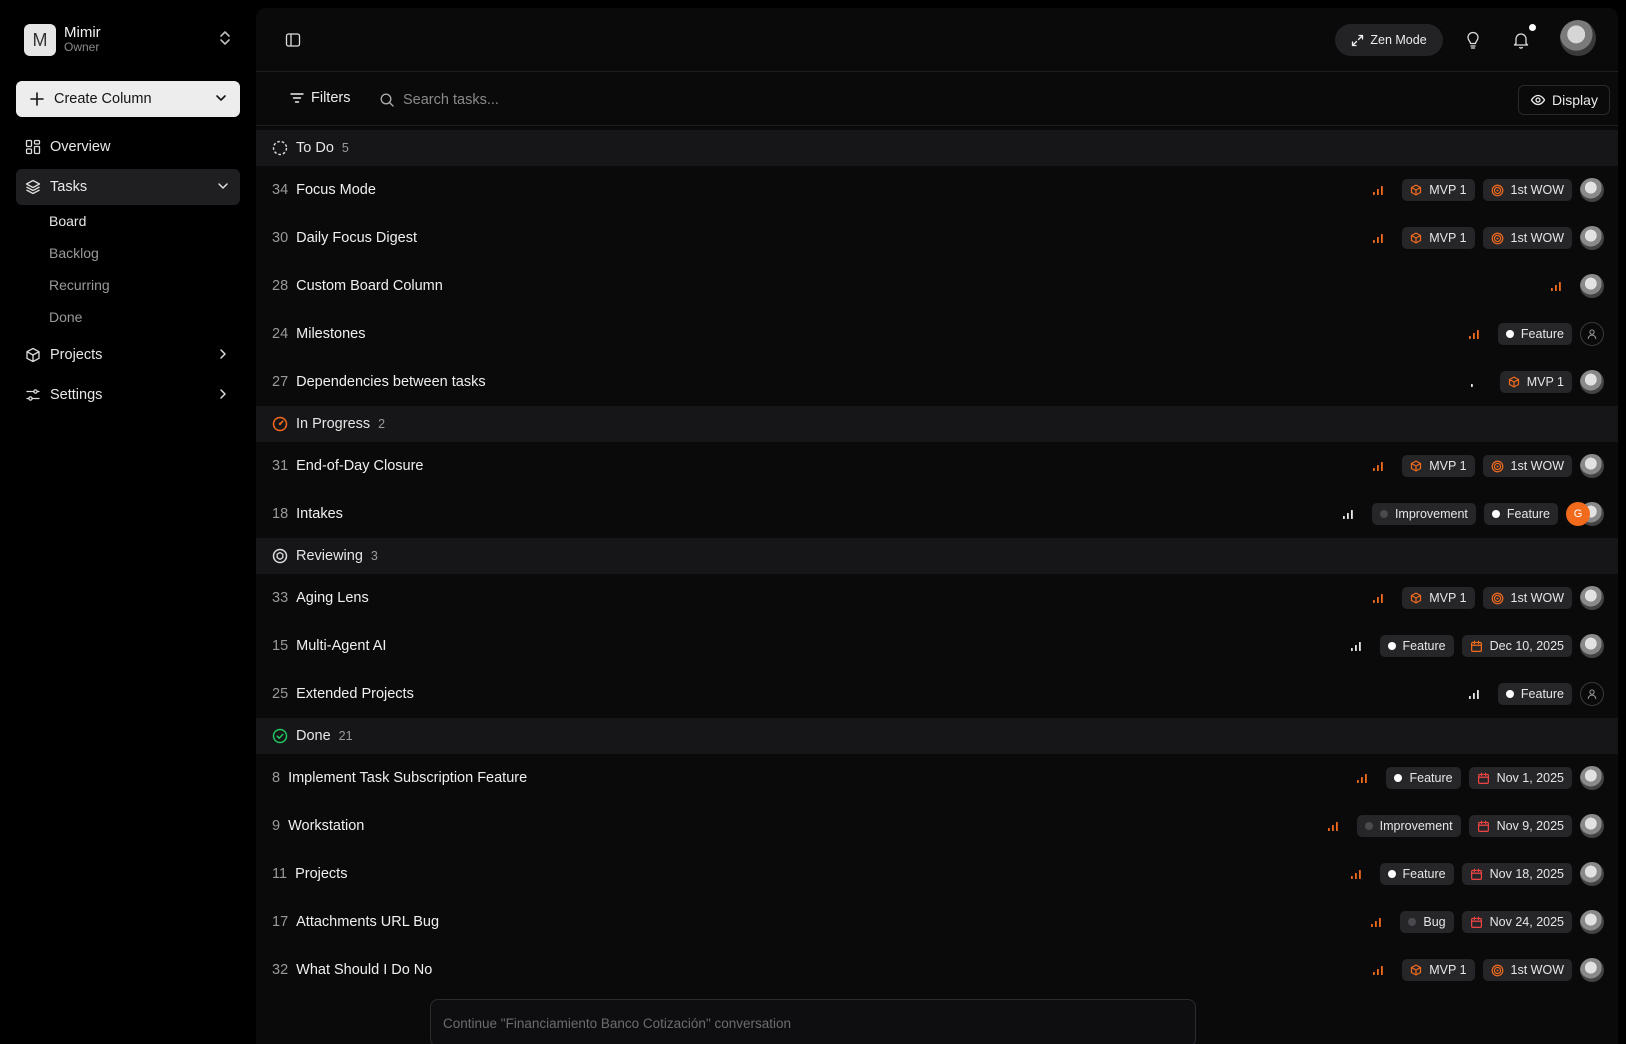  I want to click on task-row: 30 Daily Focus Digest MVP 1 1st WOW, so click(937, 238).